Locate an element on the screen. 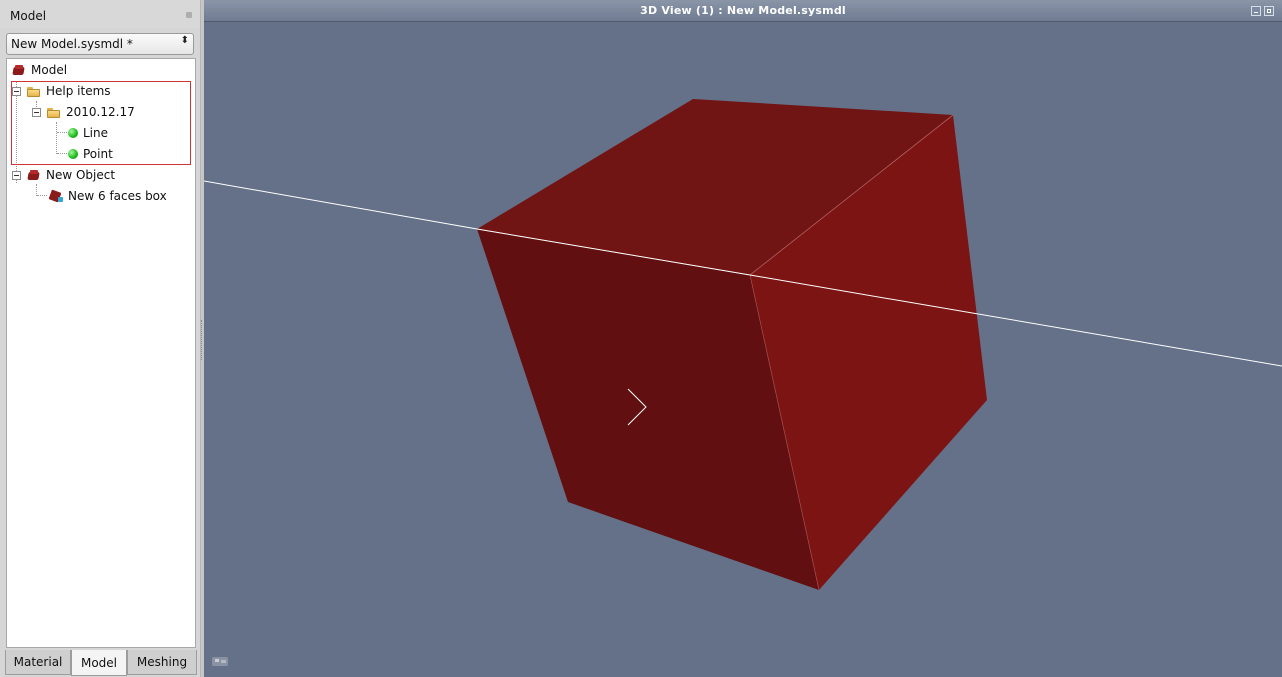 The image size is (1282, 677). tree-item-help-items: Help items is located at coordinates (61, 91).